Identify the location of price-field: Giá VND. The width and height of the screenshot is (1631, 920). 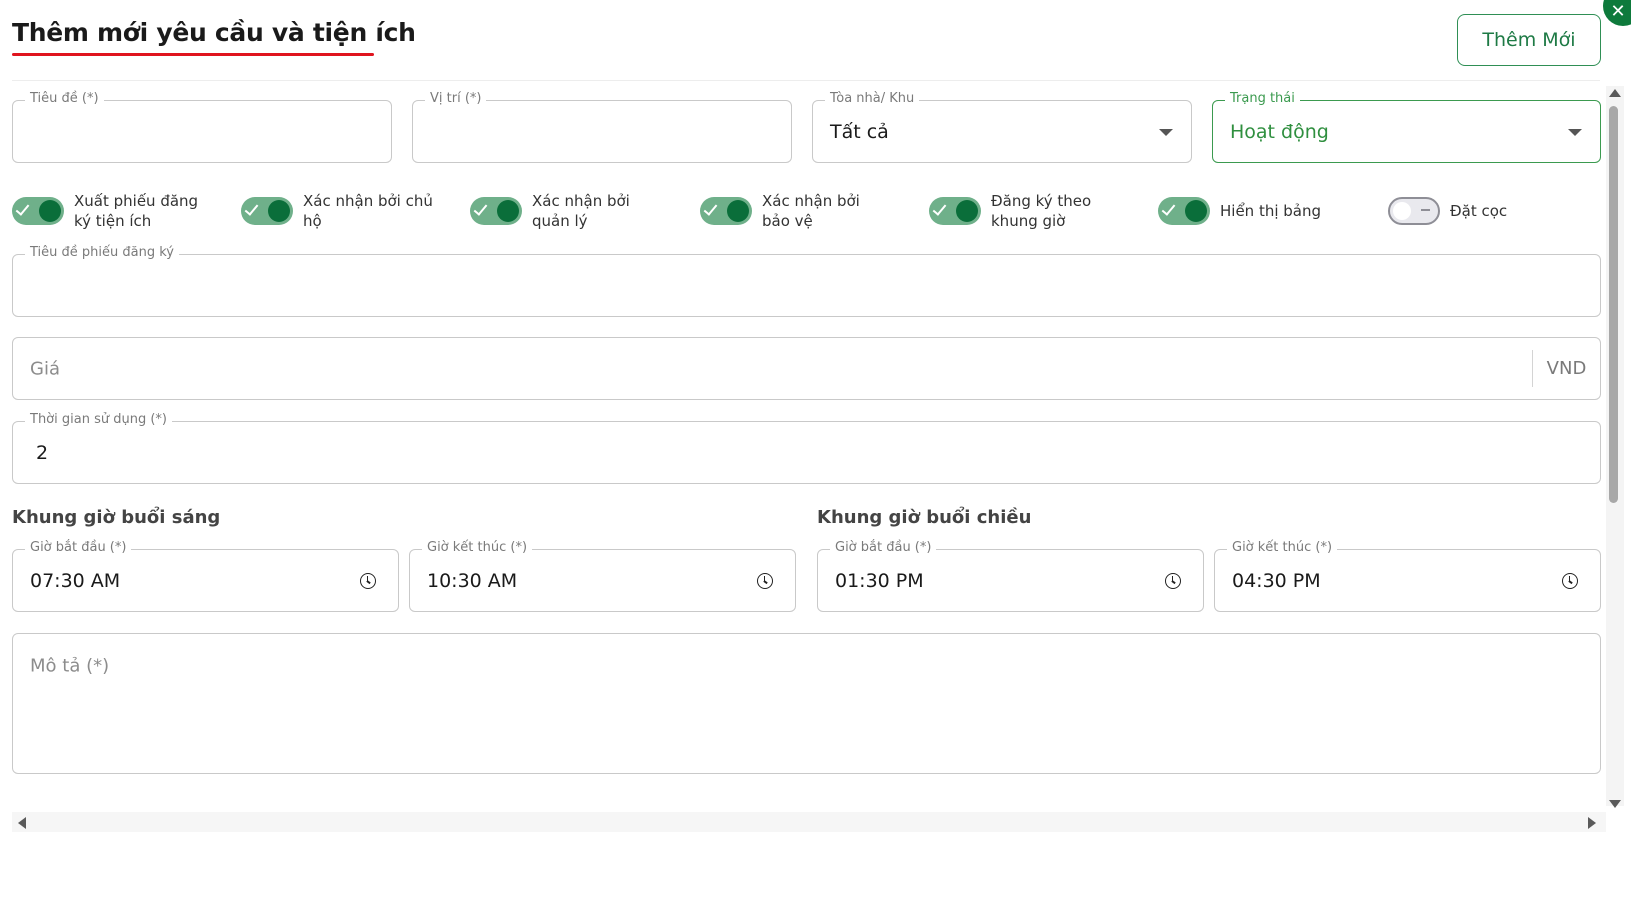
(806, 368).